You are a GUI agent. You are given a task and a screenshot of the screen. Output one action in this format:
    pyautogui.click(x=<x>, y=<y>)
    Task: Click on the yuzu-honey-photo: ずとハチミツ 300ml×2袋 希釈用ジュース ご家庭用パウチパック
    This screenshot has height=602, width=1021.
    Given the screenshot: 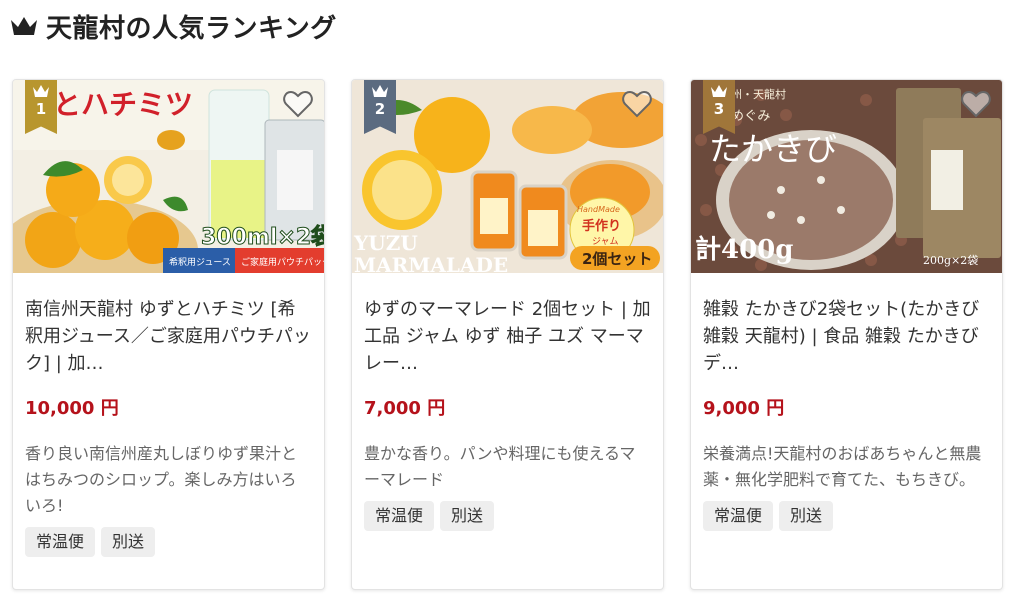 What is the action you would take?
    pyautogui.click(x=168, y=176)
    